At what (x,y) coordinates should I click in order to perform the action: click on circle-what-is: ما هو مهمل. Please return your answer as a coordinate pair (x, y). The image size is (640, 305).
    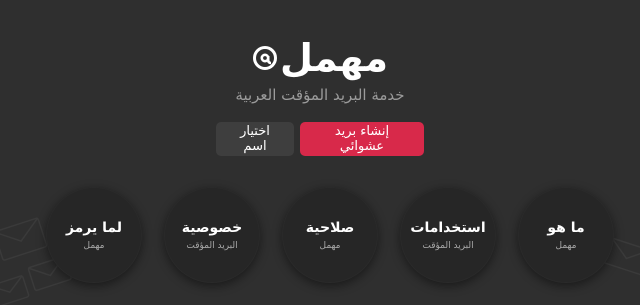
    Looking at the image, I should click on (566, 235).